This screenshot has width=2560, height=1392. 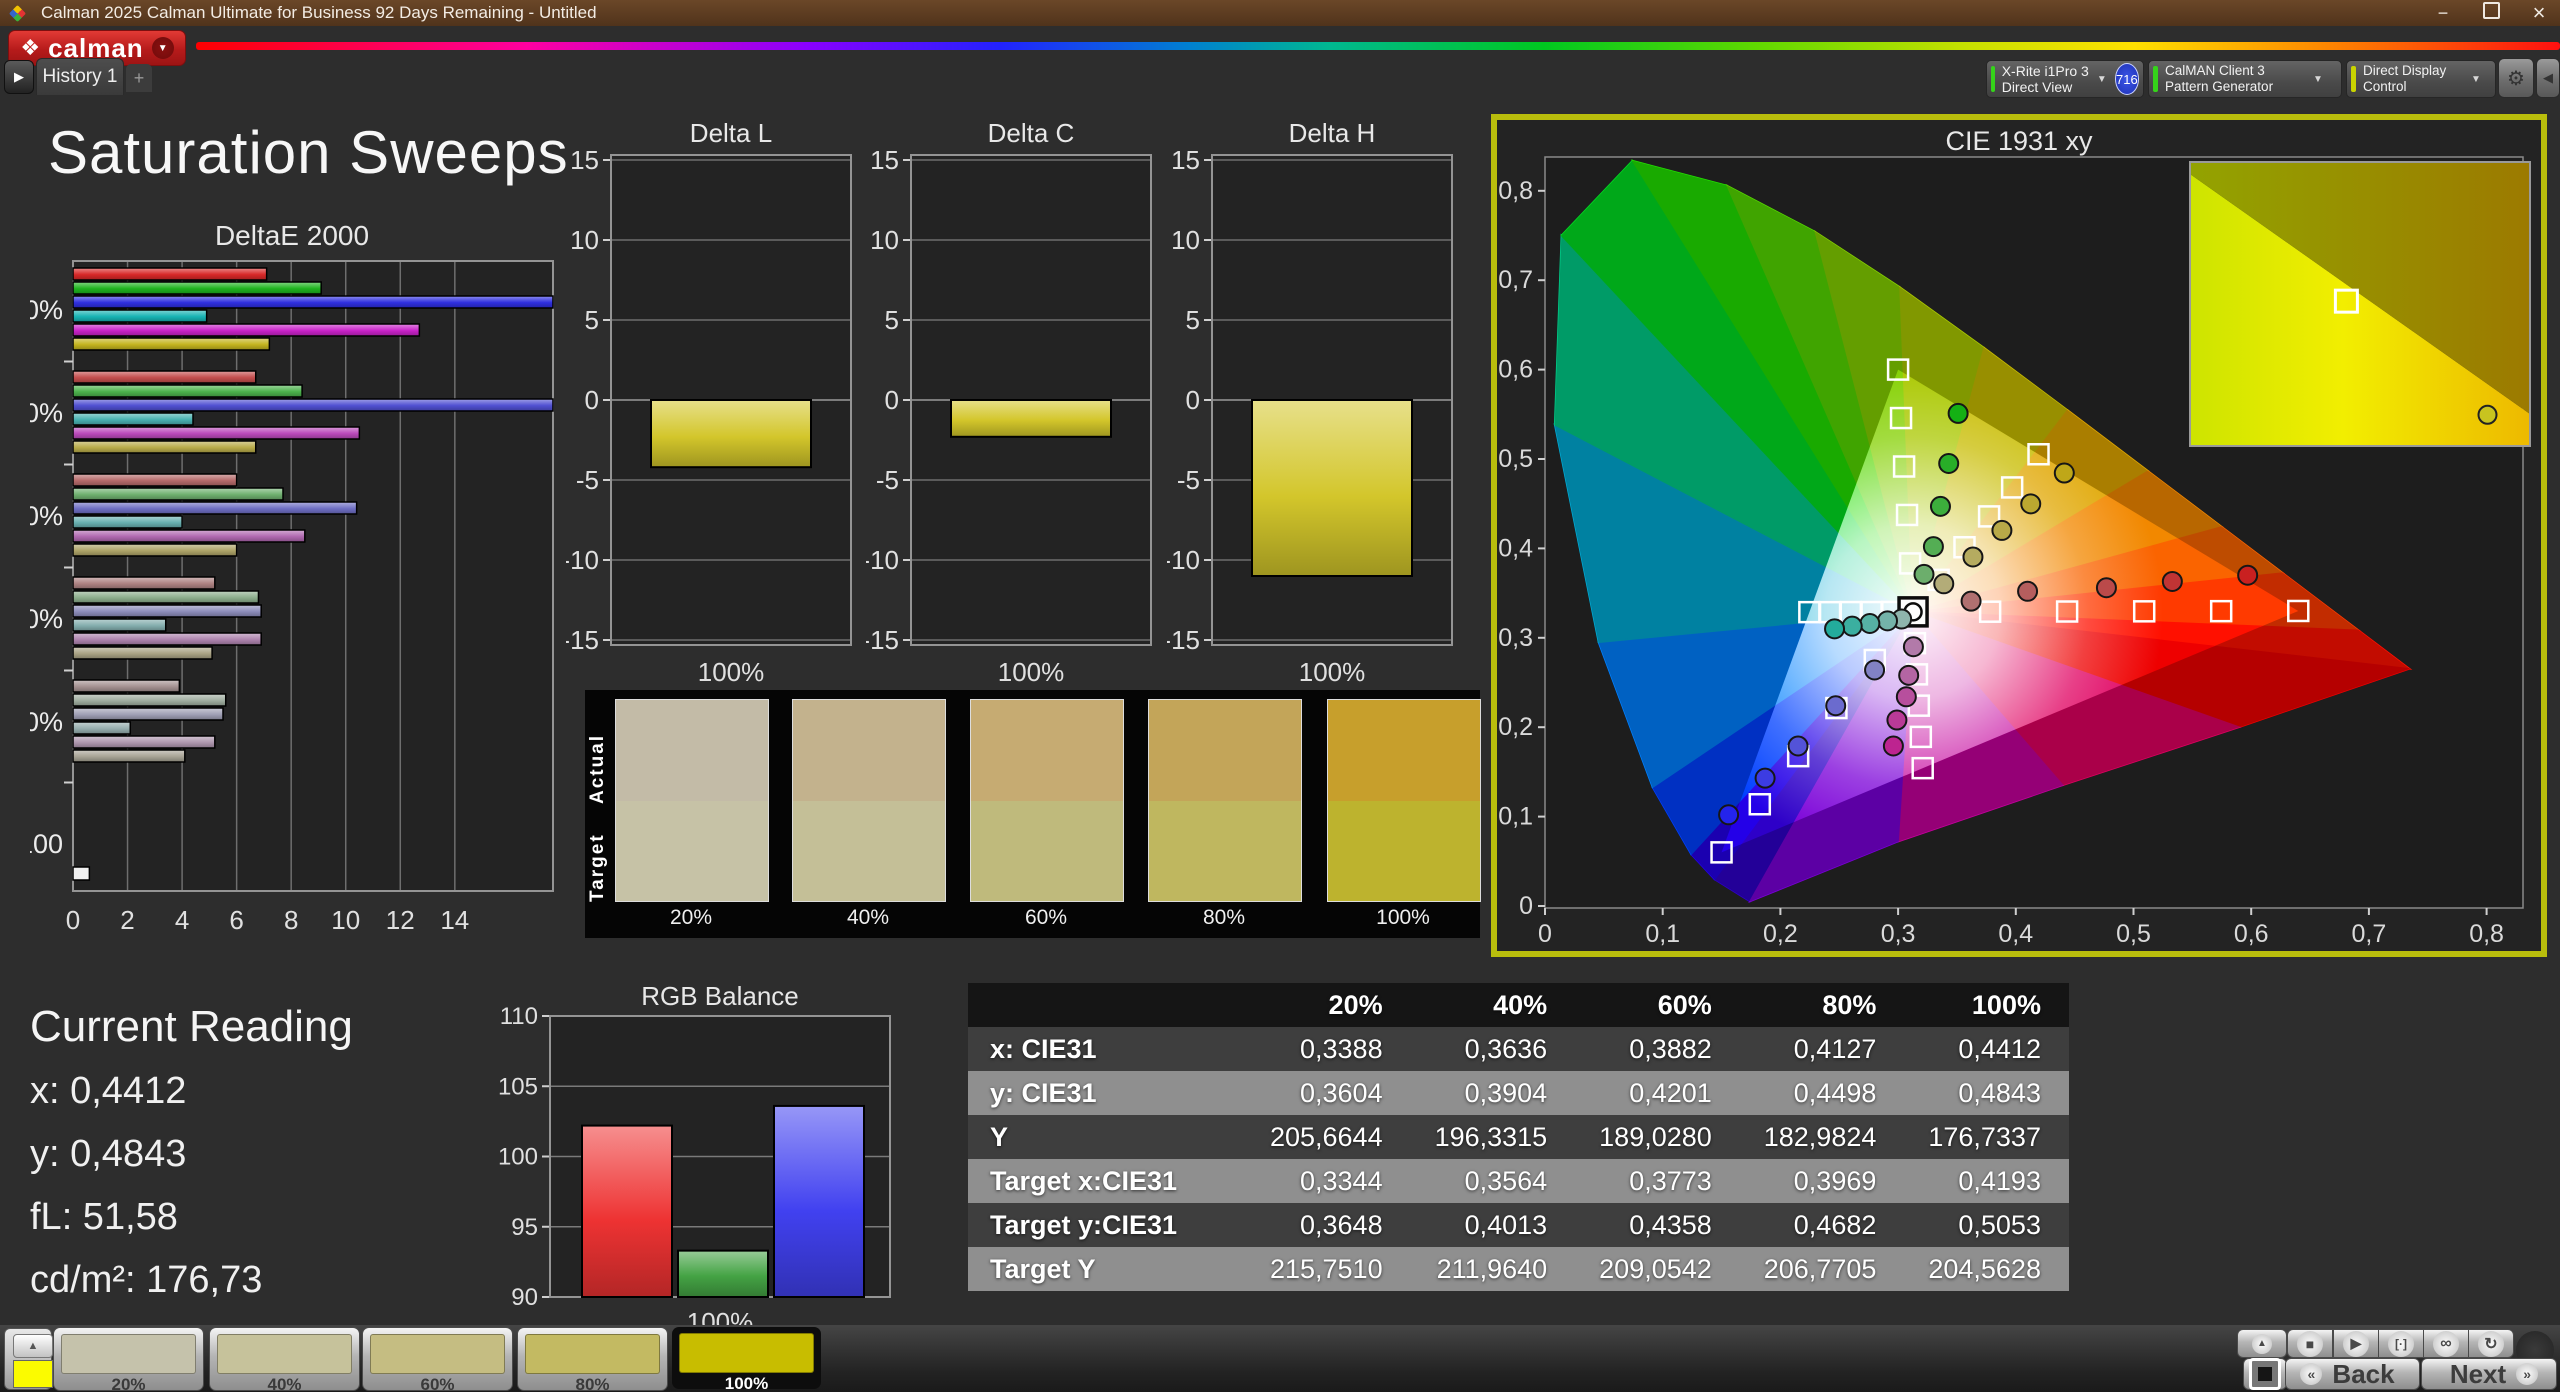 What do you see at coordinates (33, 1346) in the screenshot?
I see `pattern-up-button: ▲` at bounding box center [33, 1346].